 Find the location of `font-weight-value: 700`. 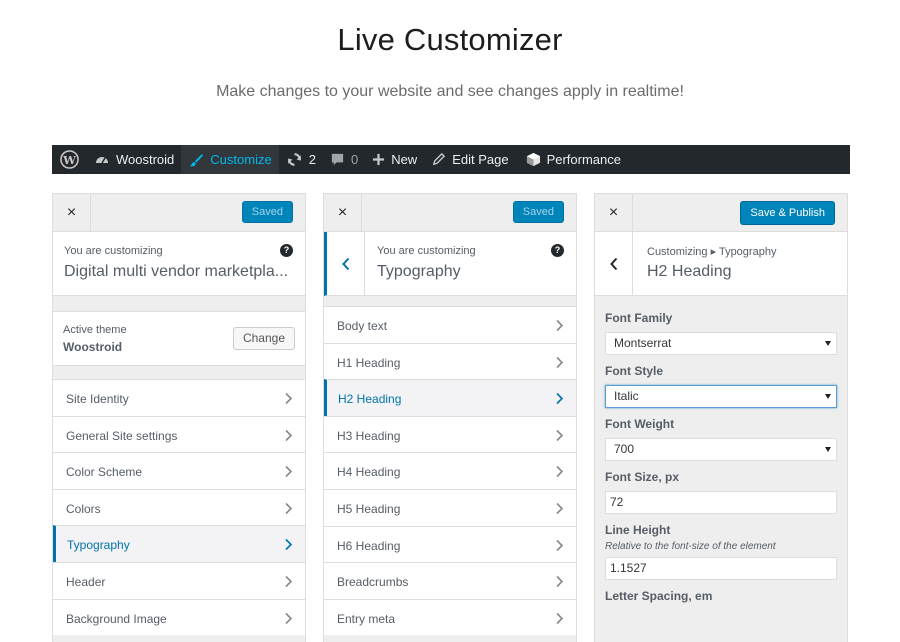

font-weight-value: 700 is located at coordinates (624, 449).